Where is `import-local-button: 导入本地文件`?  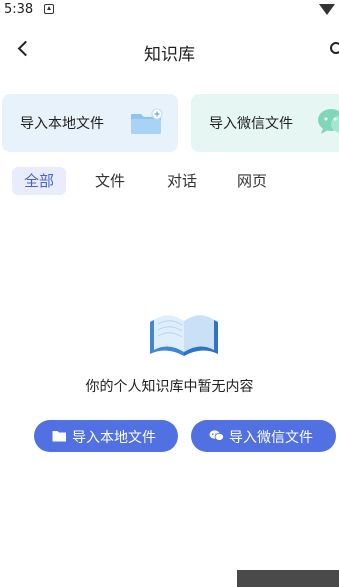 import-local-button: 导入本地文件 is located at coordinates (106, 436).